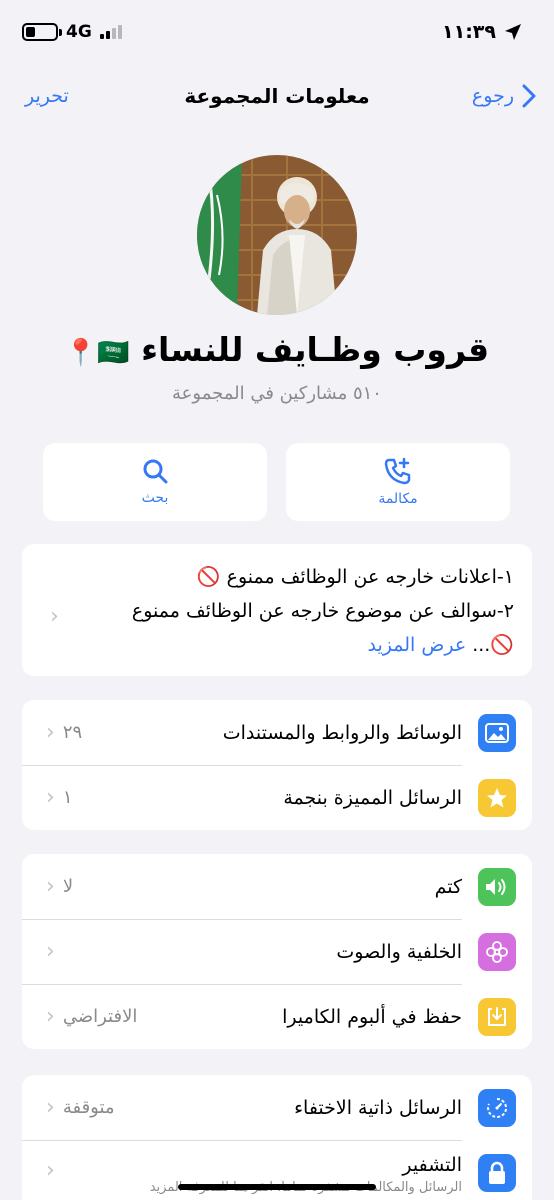  I want to click on group-name-text: قروب وظـايف للنساء, so click(315, 349).